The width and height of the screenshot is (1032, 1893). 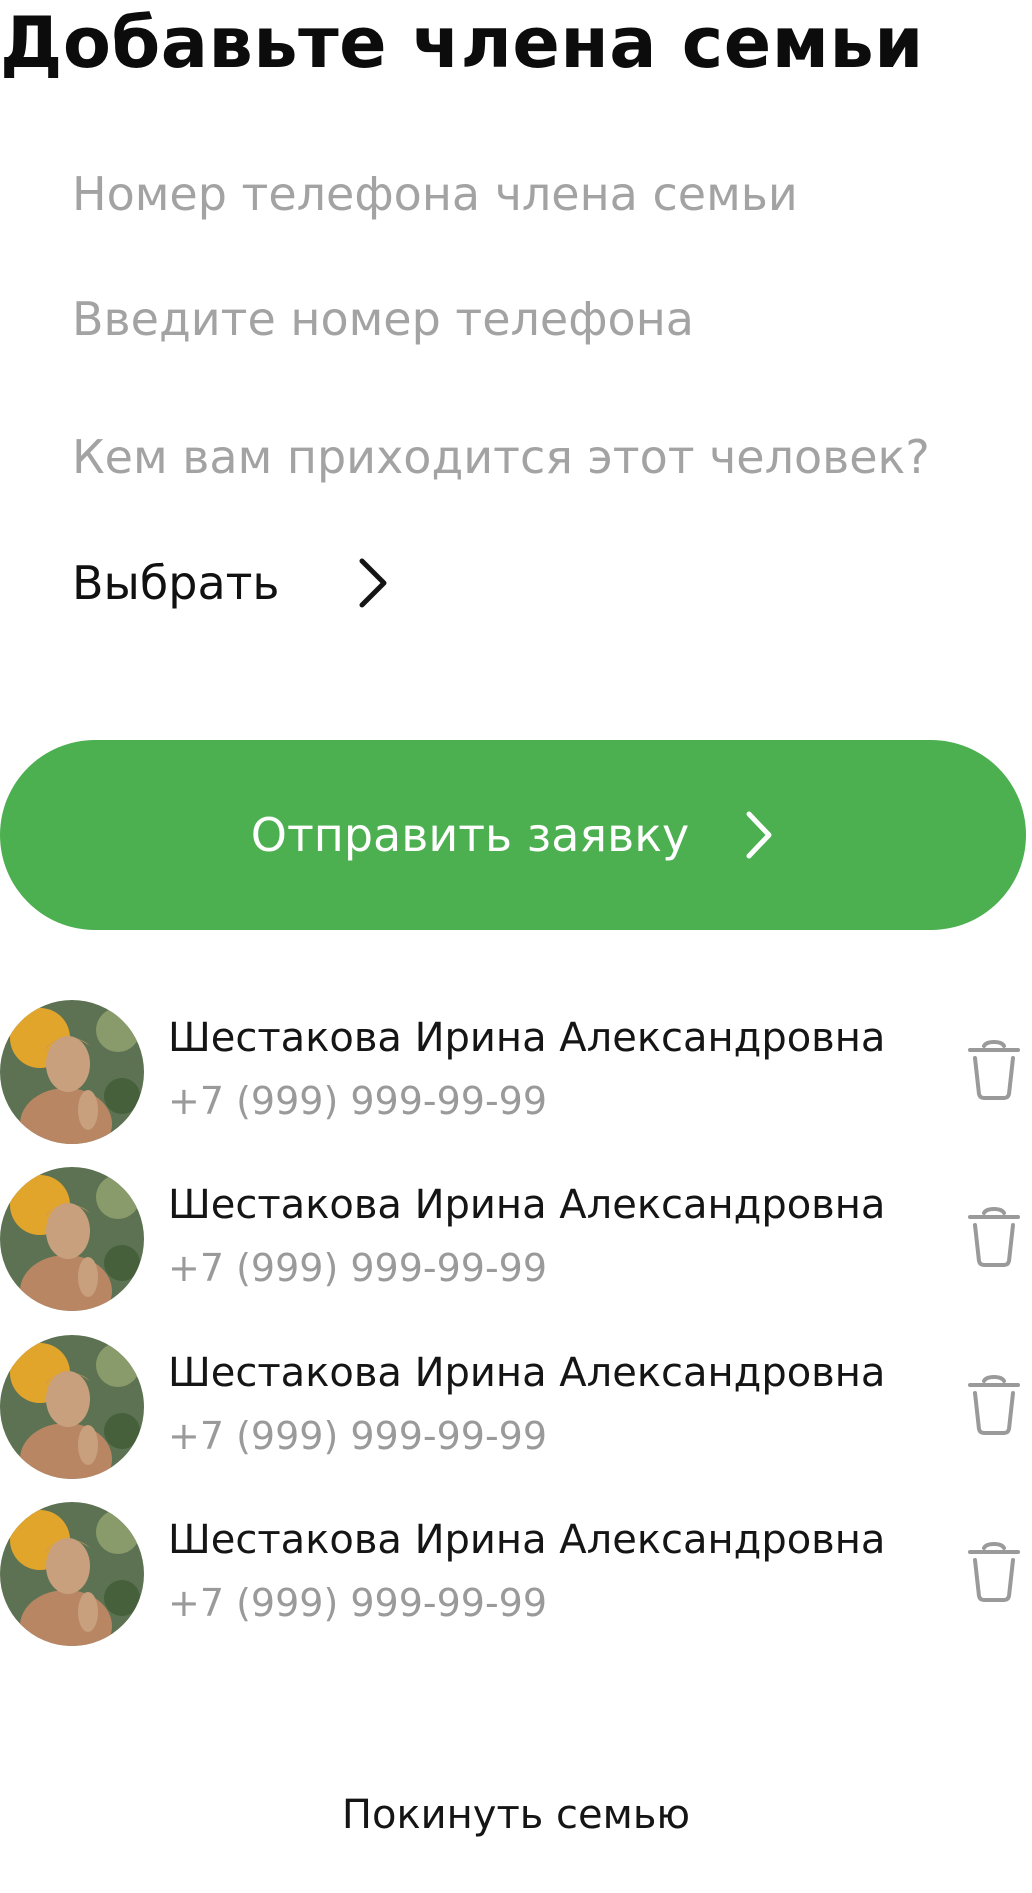 I want to click on phone-input, so click(x=497, y=319).